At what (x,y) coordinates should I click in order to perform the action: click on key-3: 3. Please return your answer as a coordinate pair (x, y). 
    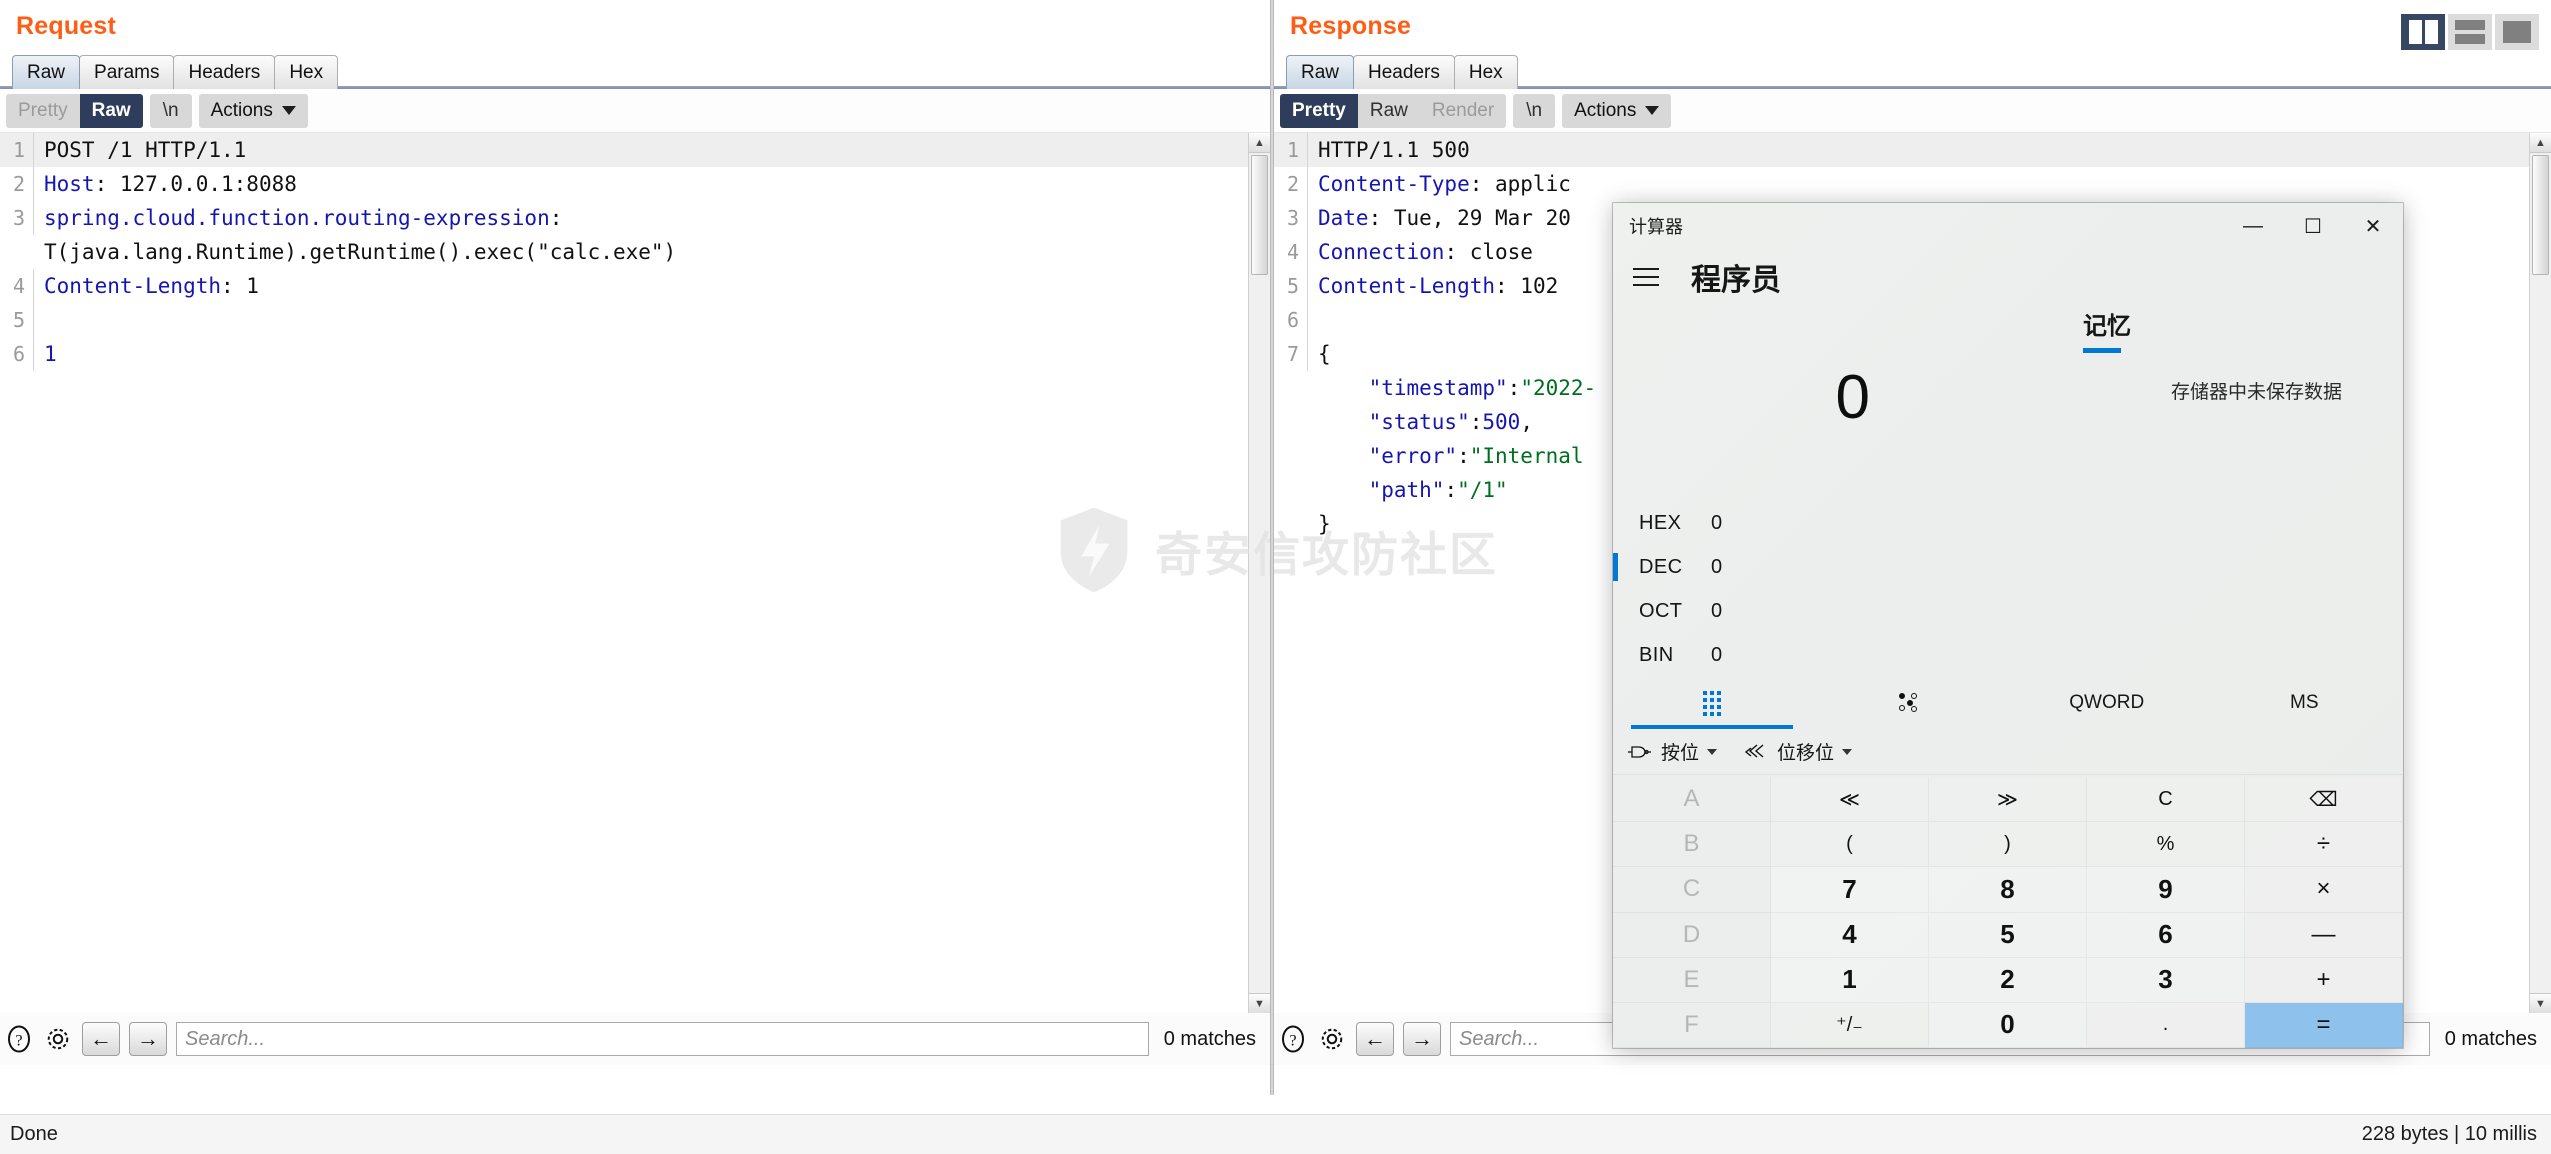
    Looking at the image, I should click on (2166, 980).